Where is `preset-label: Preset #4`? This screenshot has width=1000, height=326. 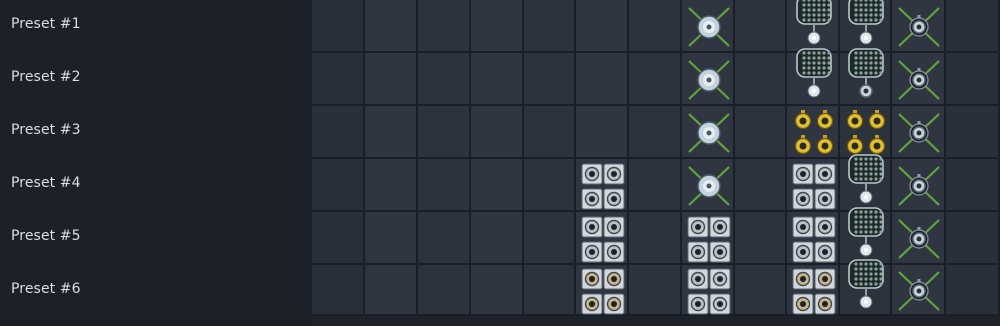
preset-label: Preset #4 is located at coordinates (46, 183).